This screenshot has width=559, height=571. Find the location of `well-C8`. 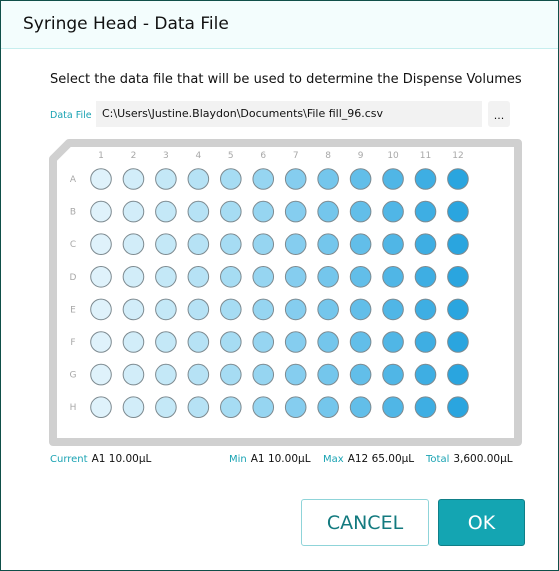

well-C8 is located at coordinates (328, 244).